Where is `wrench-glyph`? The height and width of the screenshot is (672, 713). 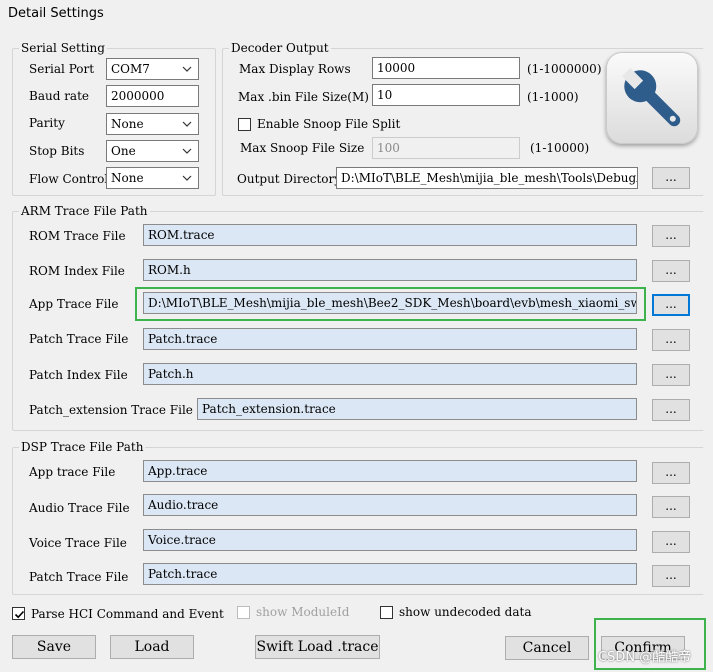 wrench-glyph is located at coordinates (651, 97).